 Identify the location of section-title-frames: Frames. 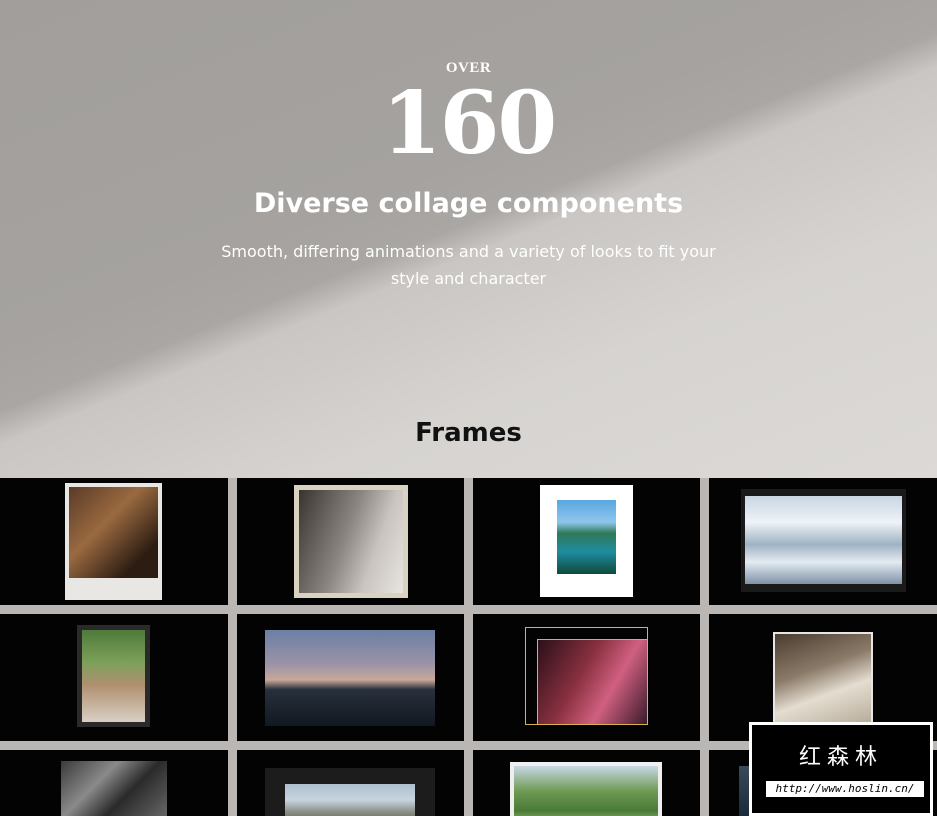
(468, 433).